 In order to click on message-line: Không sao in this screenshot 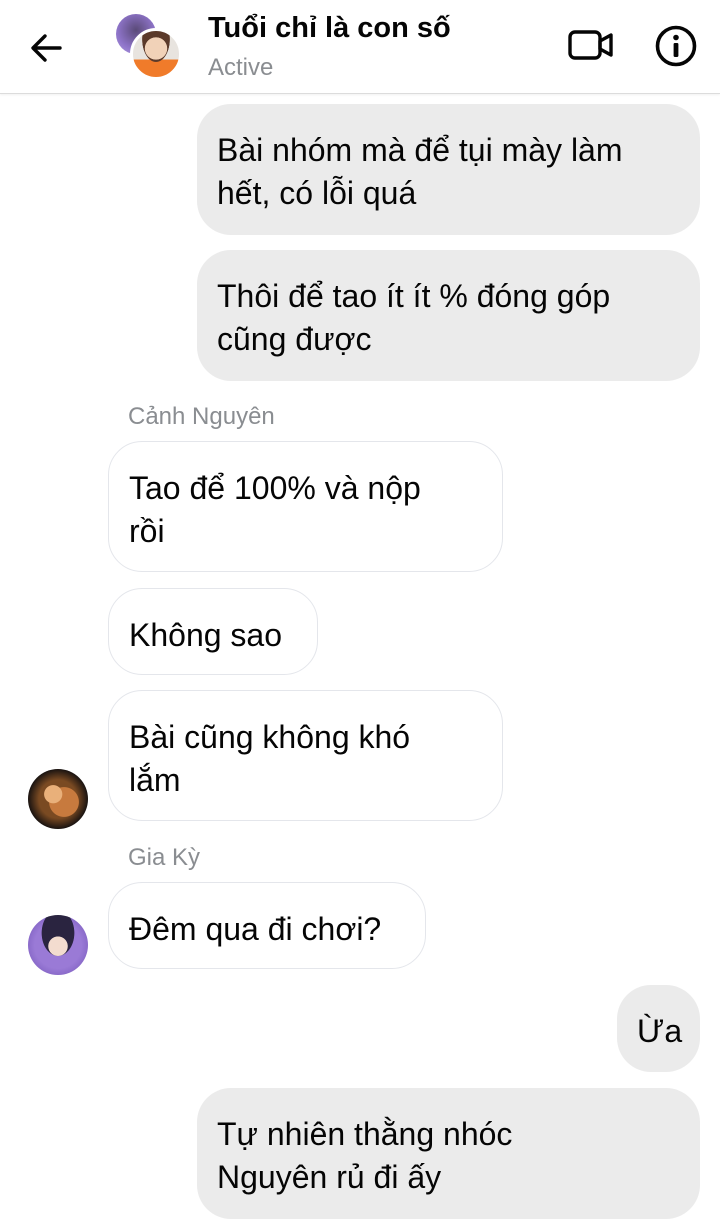, I will do `click(206, 635)`.